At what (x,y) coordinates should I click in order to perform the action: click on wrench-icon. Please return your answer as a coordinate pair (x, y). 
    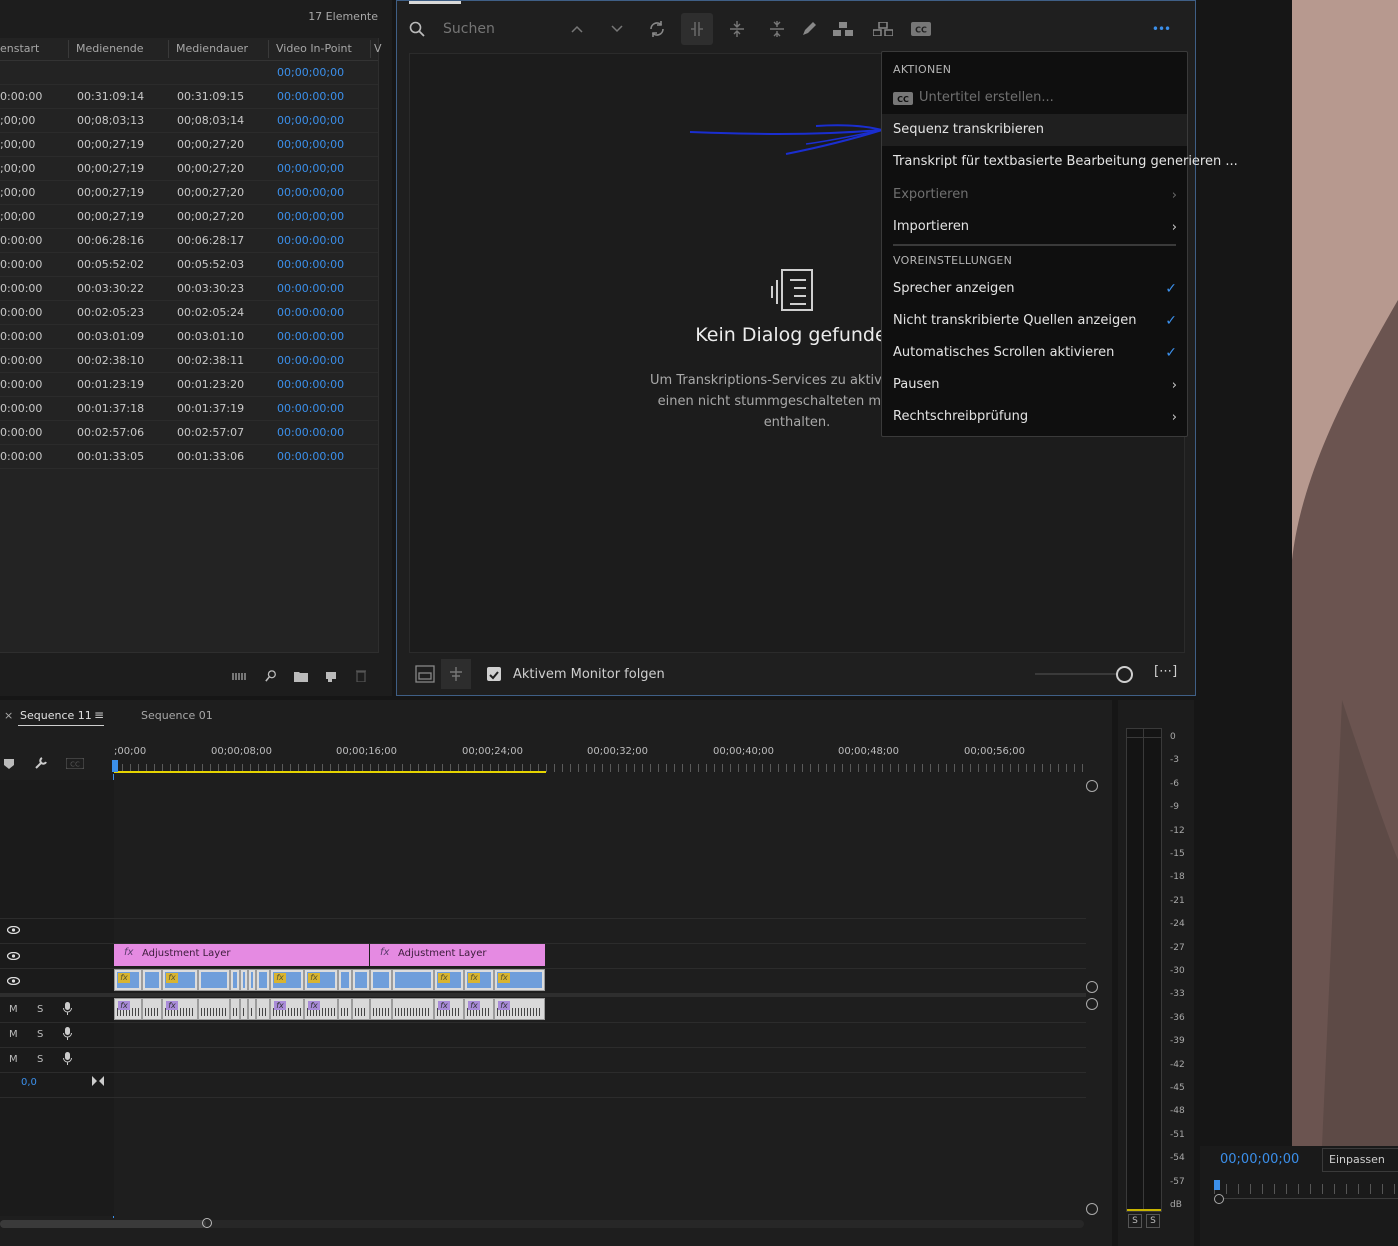
    Looking at the image, I should click on (41, 763).